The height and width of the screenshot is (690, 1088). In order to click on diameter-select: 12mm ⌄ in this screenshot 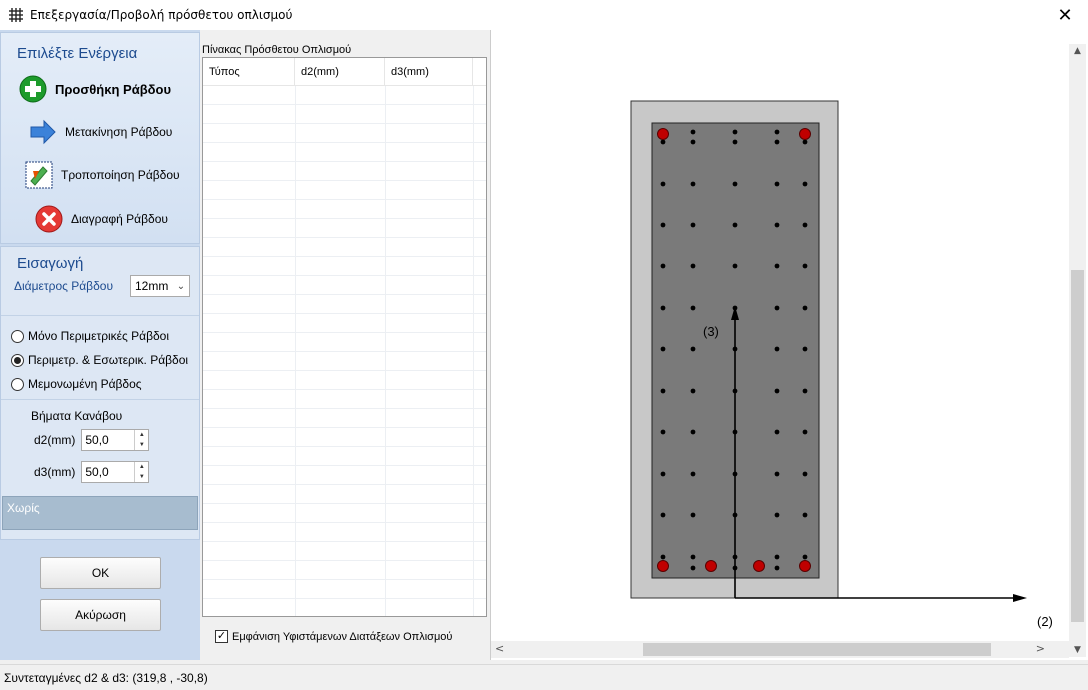, I will do `click(160, 286)`.